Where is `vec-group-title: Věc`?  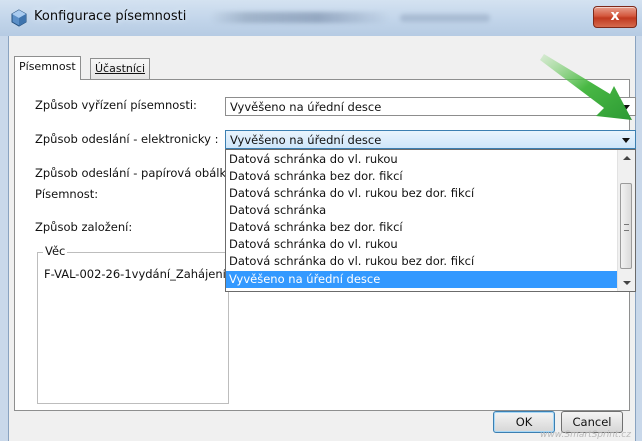 vec-group-title: Věc is located at coordinates (55, 251).